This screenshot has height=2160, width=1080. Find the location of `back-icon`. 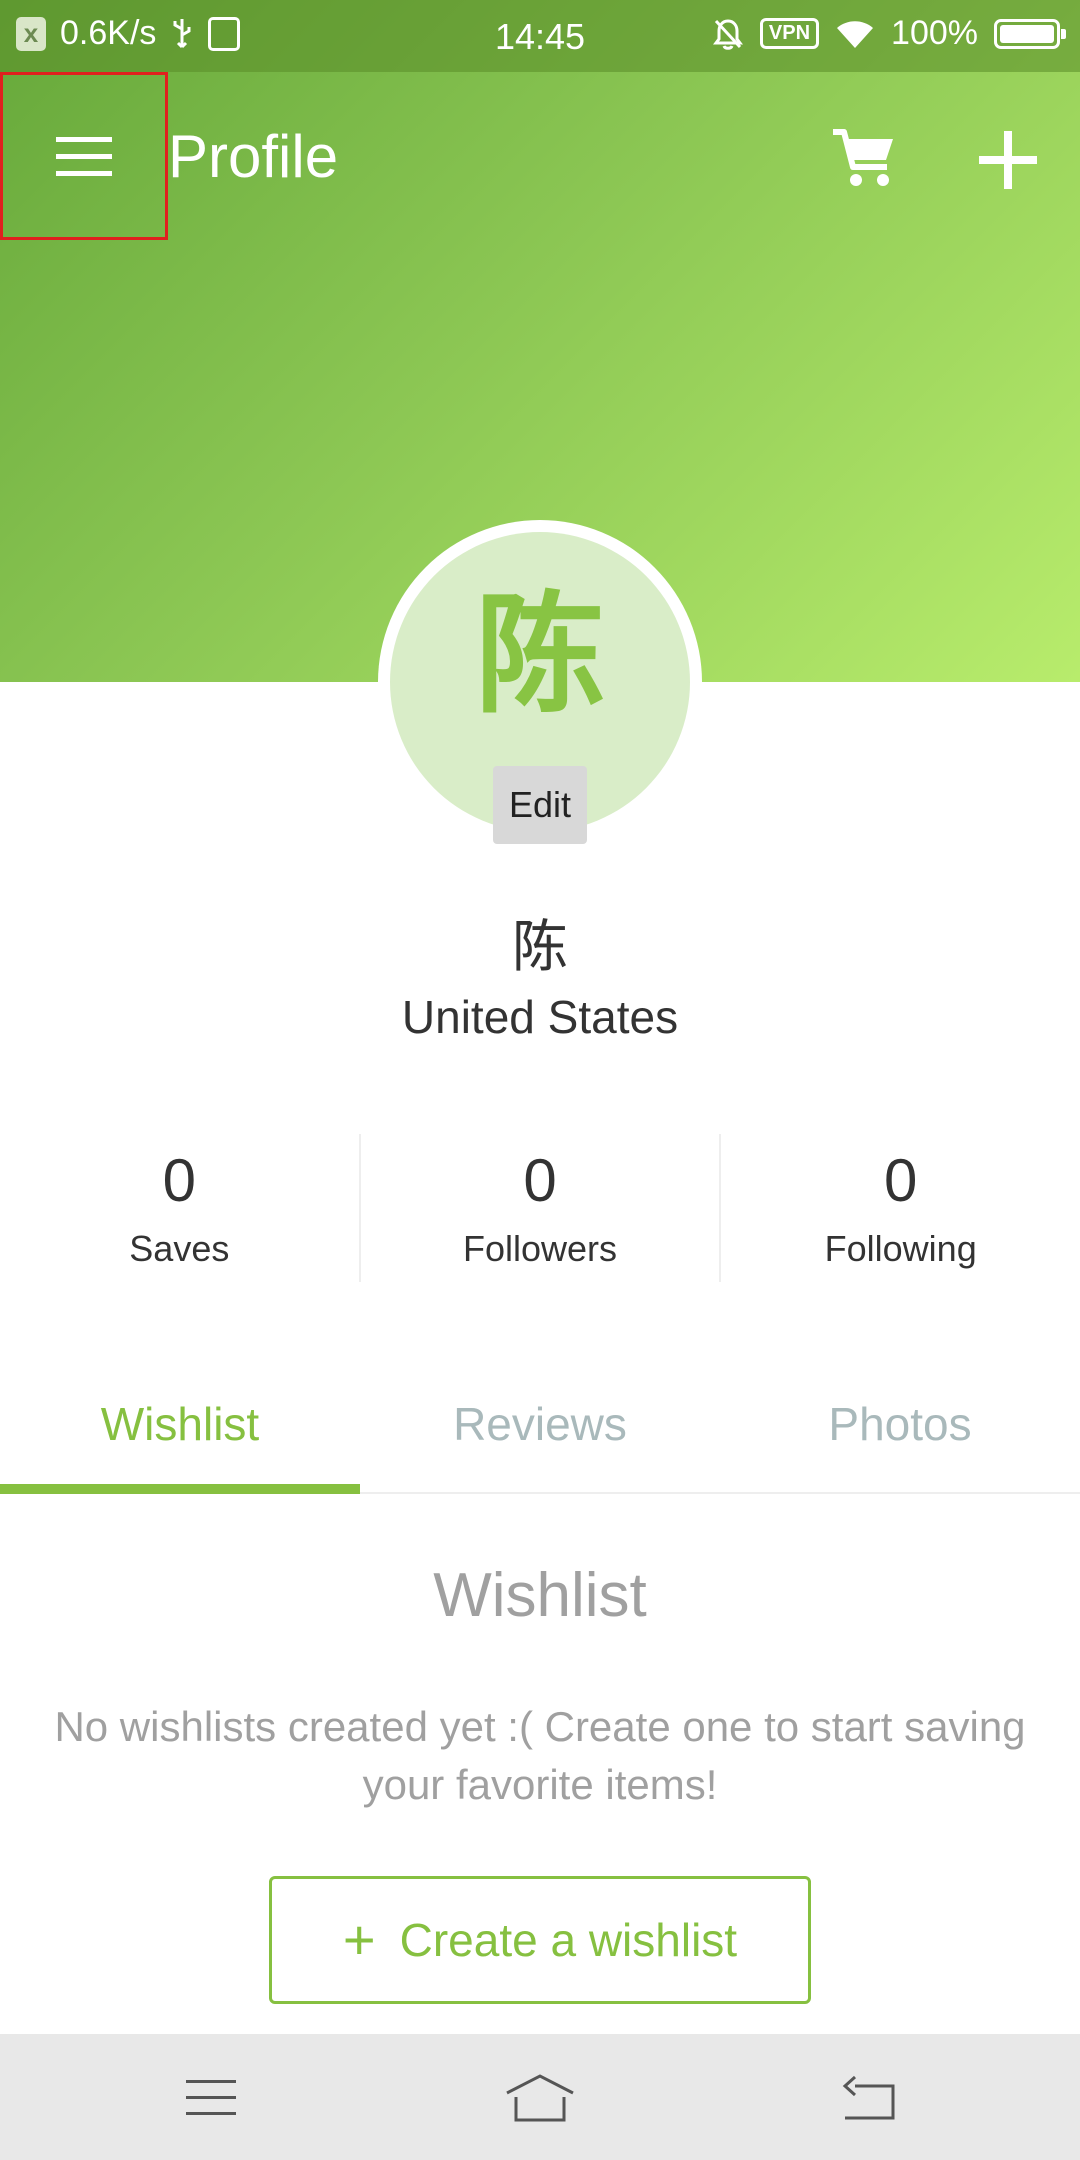

back-icon is located at coordinates (868, 2097).